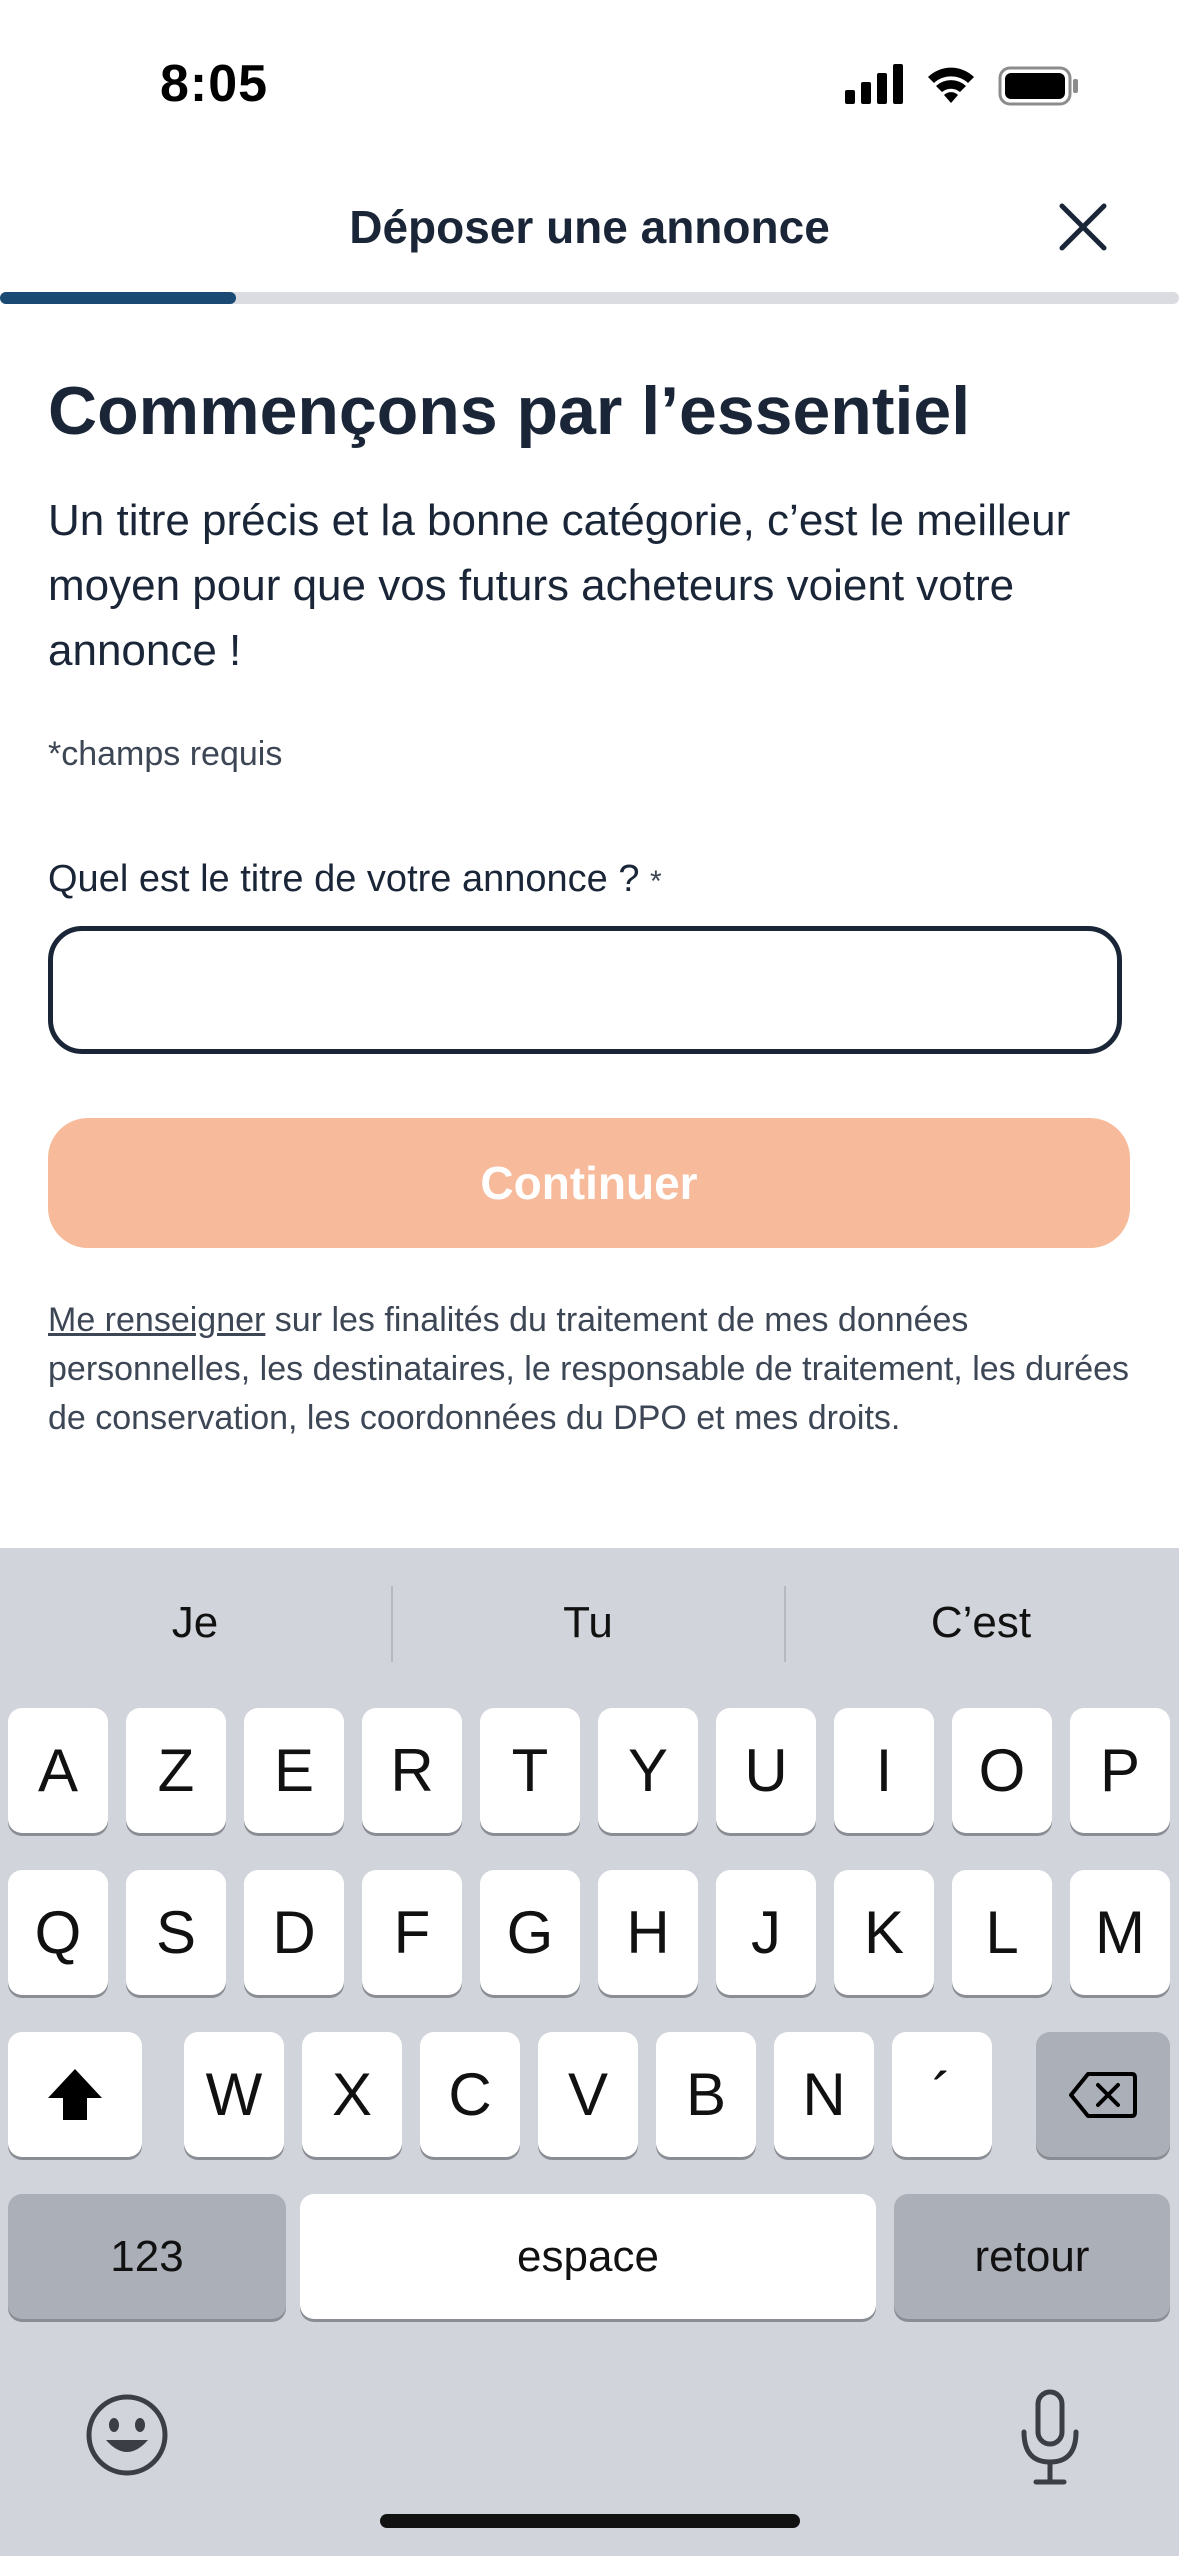 Image resolution: width=1179 pixels, height=2556 pixels. Describe the element at coordinates (588, 2094) in the screenshot. I see `key-v: V` at that location.